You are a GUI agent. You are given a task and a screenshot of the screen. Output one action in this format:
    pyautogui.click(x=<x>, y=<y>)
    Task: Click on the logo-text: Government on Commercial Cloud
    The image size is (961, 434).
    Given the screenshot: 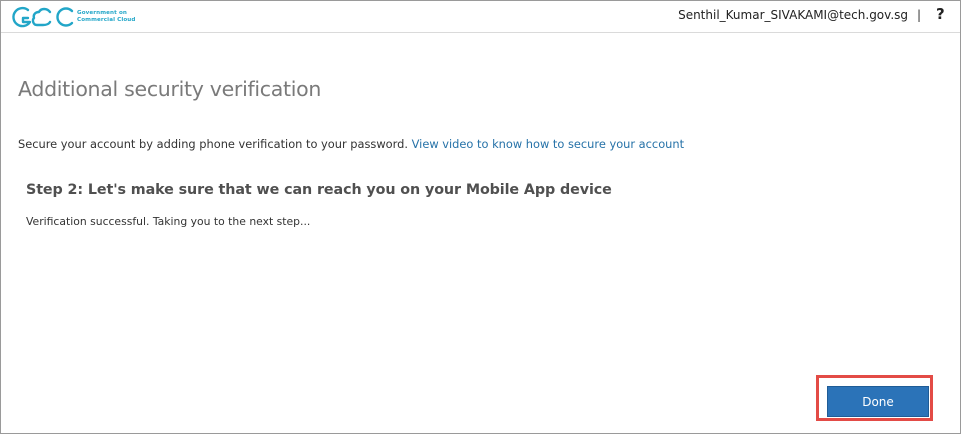 What is the action you would take?
    pyautogui.click(x=106, y=17)
    